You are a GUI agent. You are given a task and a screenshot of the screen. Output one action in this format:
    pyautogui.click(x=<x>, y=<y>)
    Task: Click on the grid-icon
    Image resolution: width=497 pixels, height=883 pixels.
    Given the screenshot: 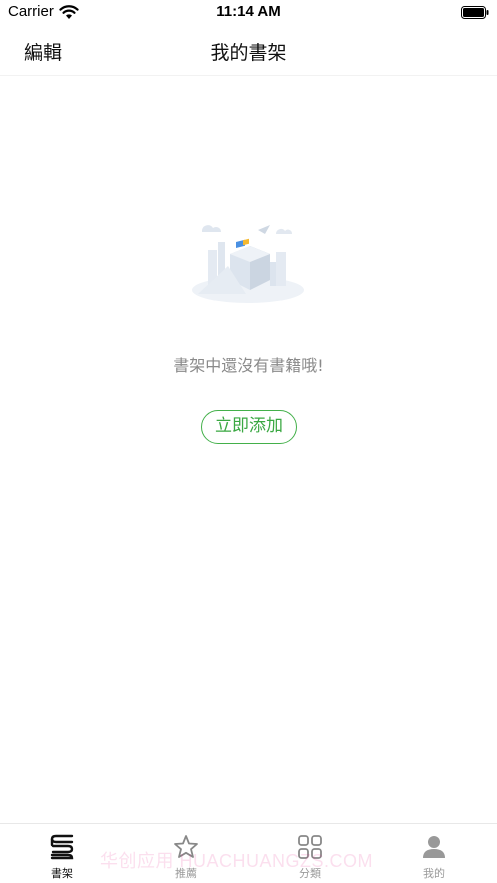 What is the action you would take?
    pyautogui.click(x=310, y=847)
    